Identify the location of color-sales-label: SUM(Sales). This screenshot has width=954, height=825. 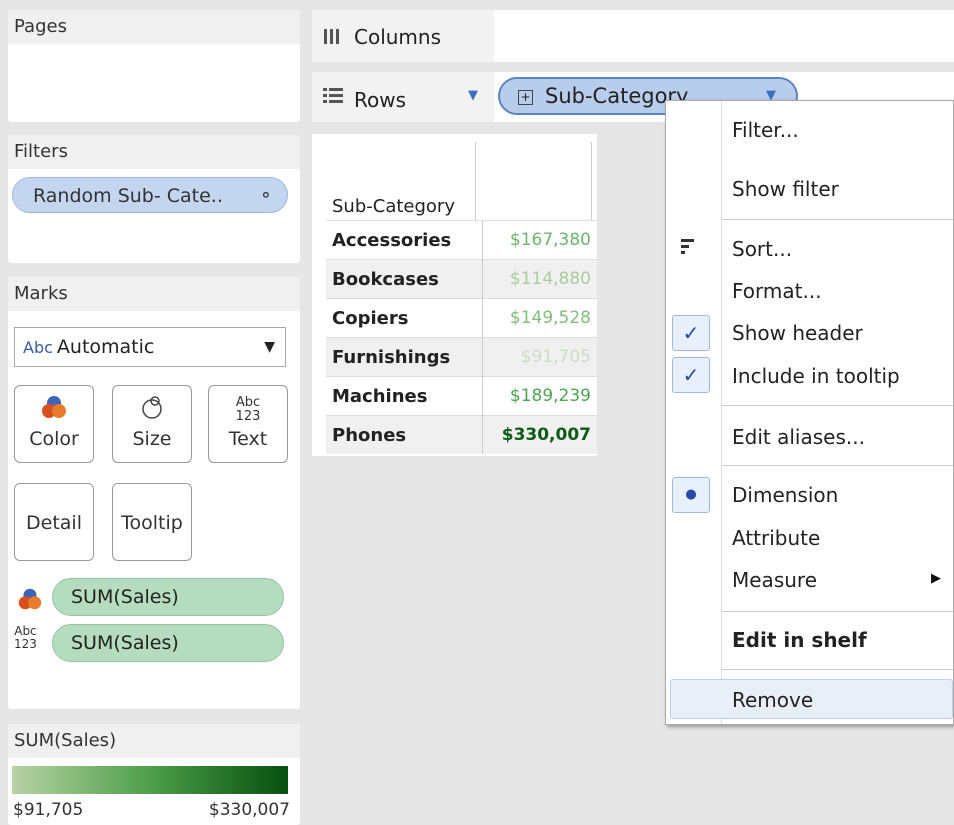
(125, 597).